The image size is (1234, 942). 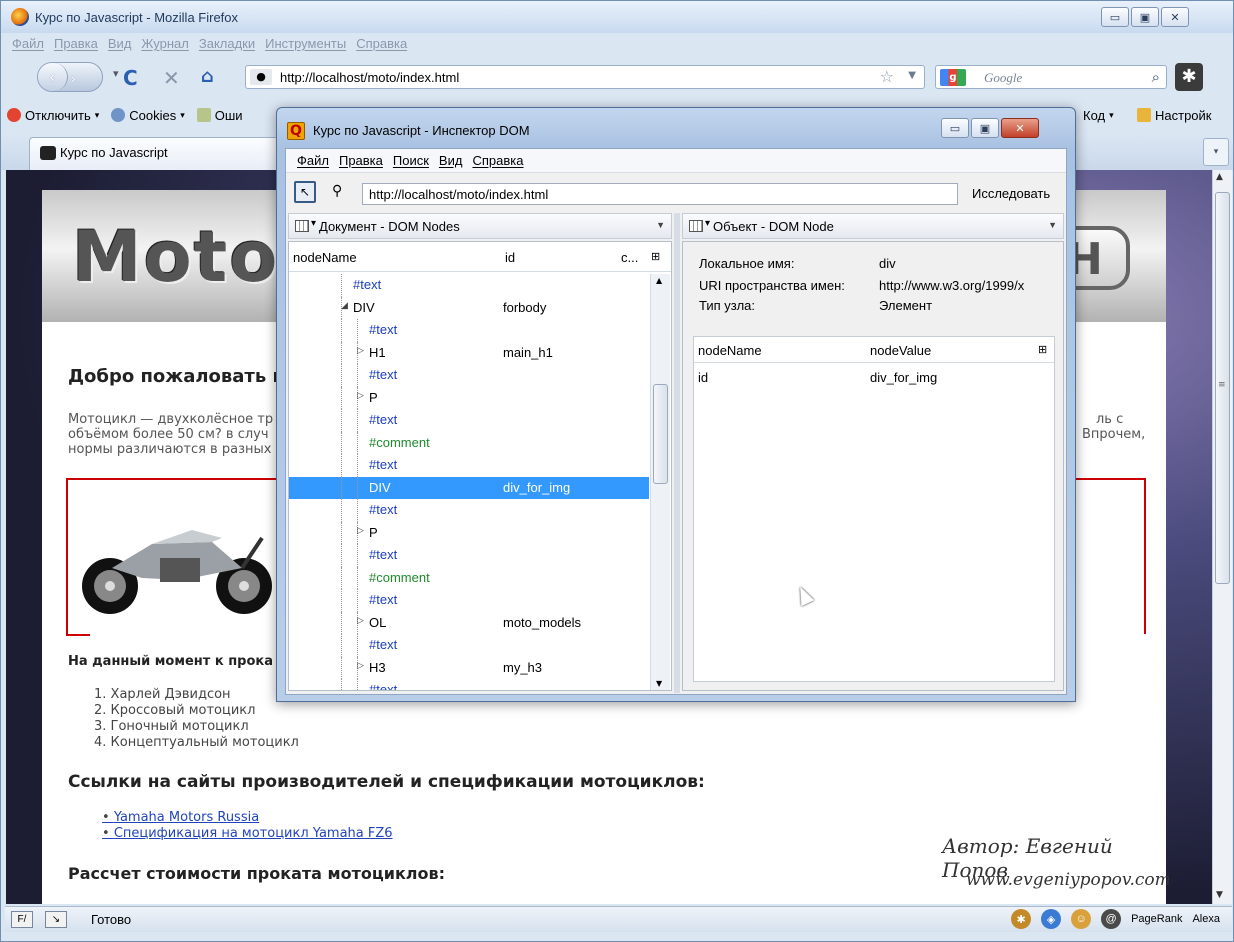 I want to click on pagerank-label: PageRank, so click(x=1156, y=919).